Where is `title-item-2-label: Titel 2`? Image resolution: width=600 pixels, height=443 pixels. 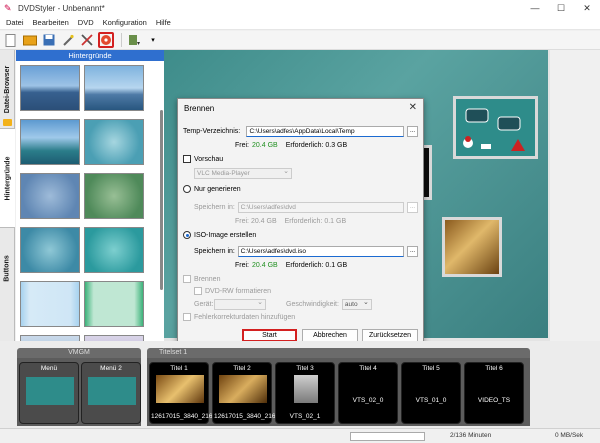
title-item-2-label: Titel 2 is located at coordinates (242, 368).